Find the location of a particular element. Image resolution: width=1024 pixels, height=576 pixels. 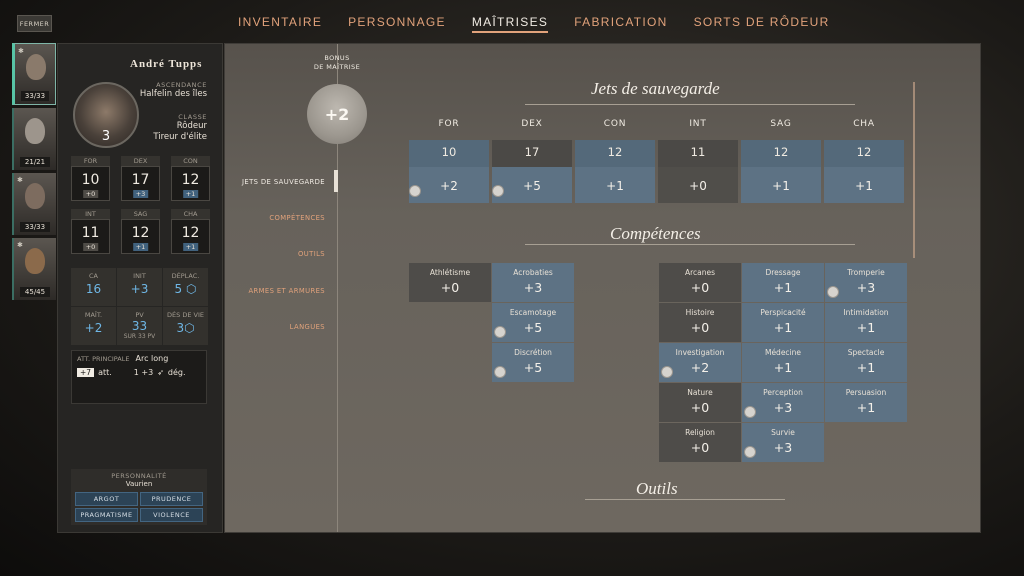

tab-personnage: PERSONNAGE is located at coordinates (397, 21).